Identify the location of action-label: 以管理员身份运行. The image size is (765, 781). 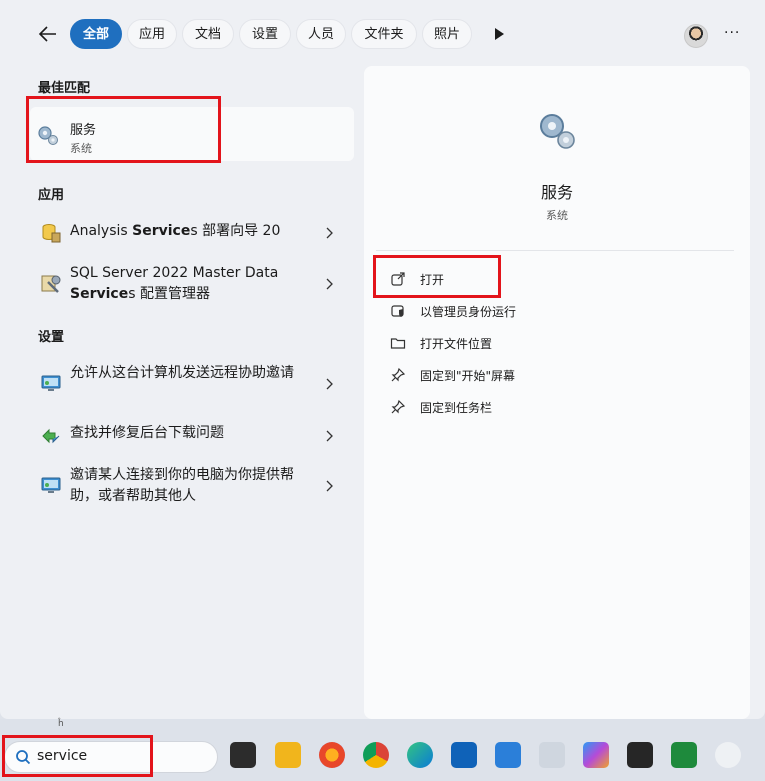
(468, 312).